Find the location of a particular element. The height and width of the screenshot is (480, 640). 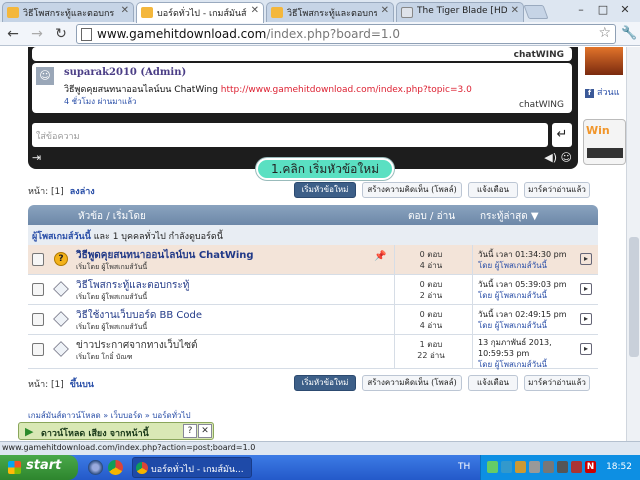

win-widget: Win is located at coordinates (604, 142).